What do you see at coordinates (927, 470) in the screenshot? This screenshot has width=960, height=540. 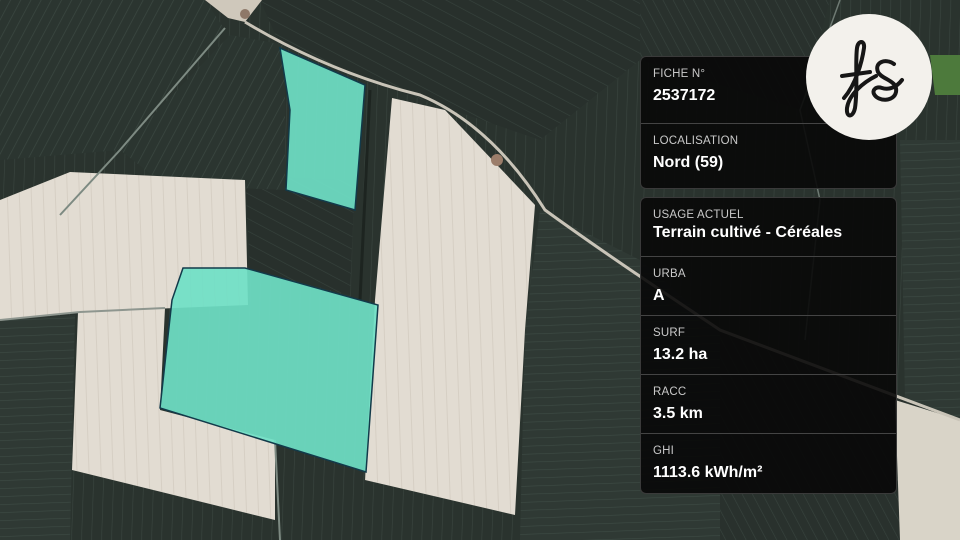 I see `bare-field-east-corner` at bounding box center [927, 470].